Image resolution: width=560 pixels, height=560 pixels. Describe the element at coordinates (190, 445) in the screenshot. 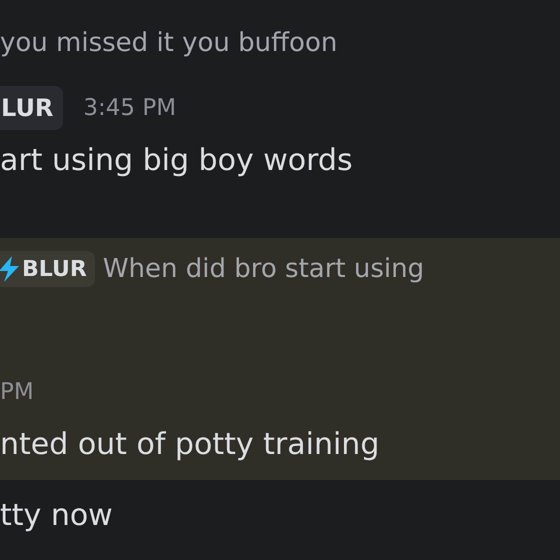

I see `message-text: nted out of potty training` at that location.